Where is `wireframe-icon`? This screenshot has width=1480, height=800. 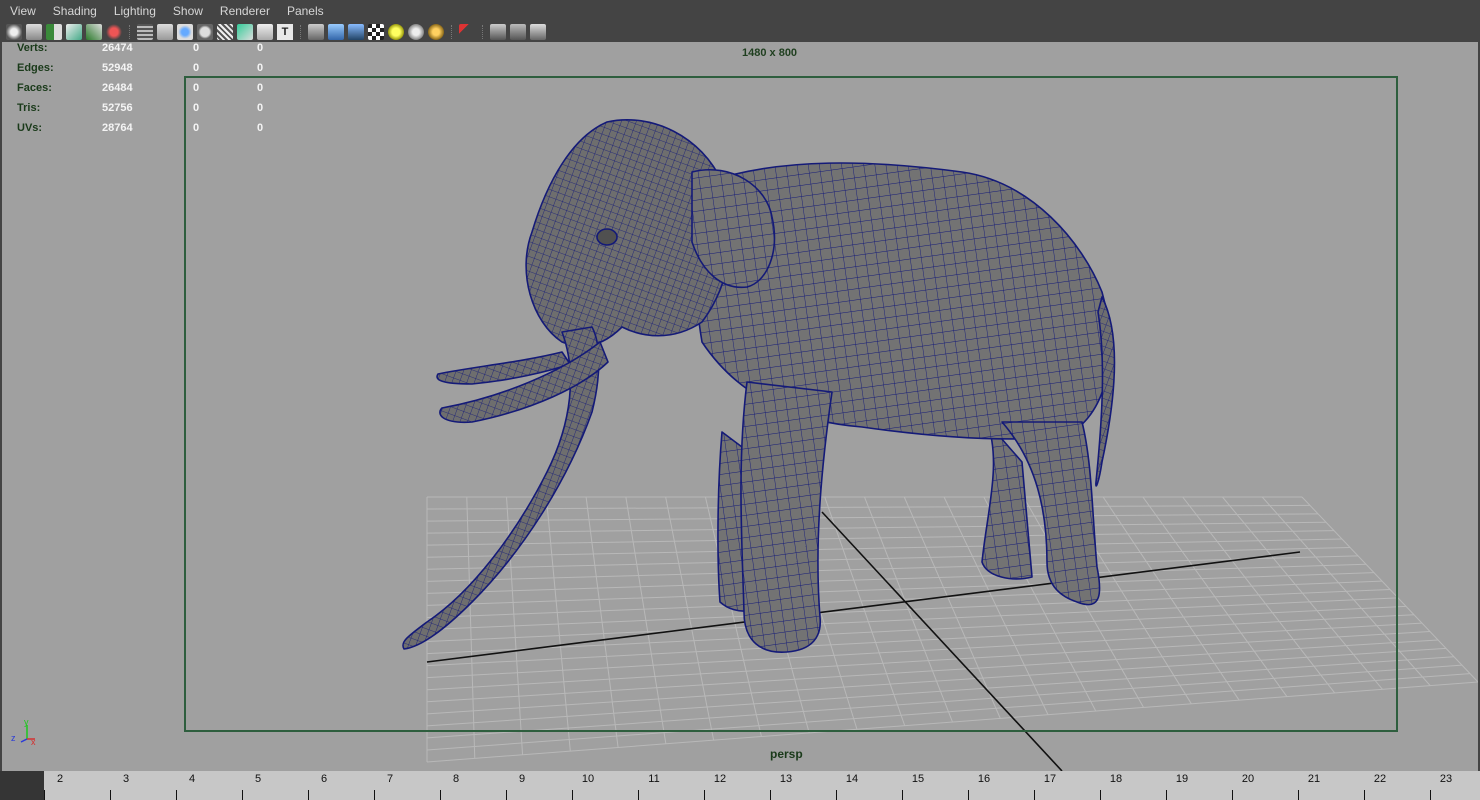 wireframe-icon is located at coordinates (316, 32).